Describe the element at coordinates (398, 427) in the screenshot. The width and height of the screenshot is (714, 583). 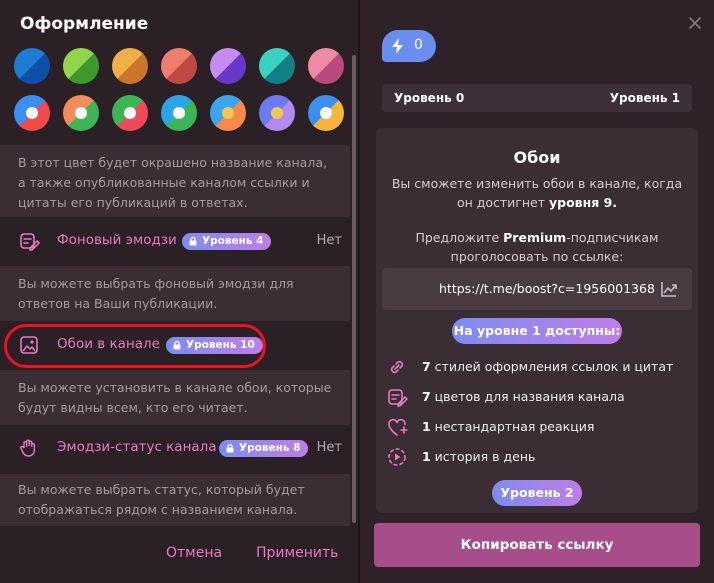
I see `heart-plus-icon` at that location.